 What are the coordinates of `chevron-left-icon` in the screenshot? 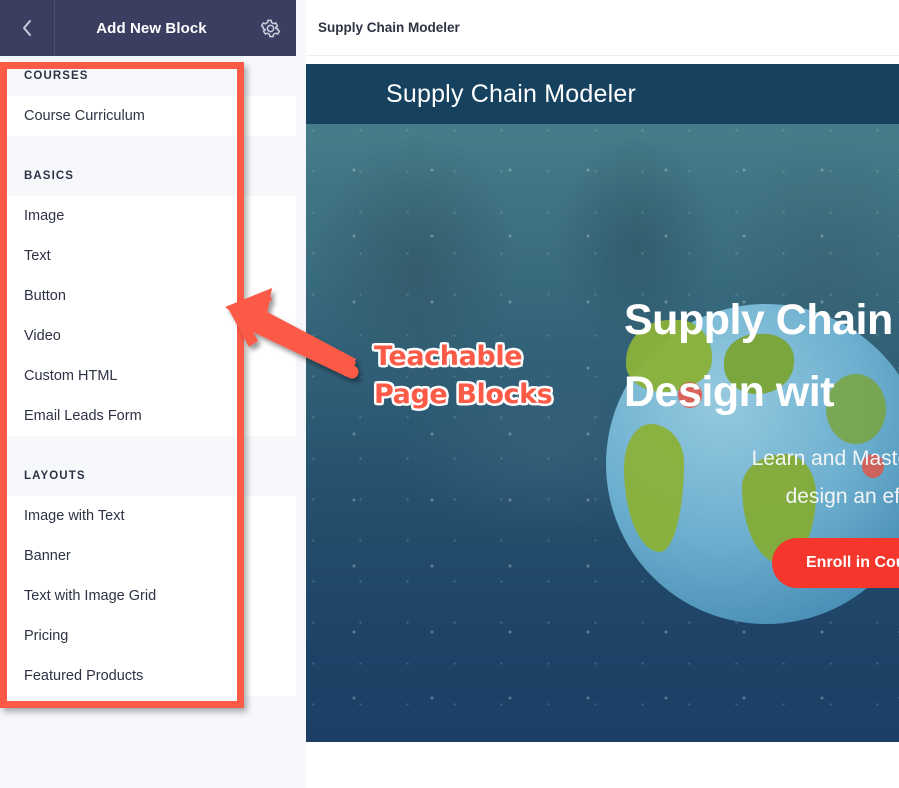 It's located at (27, 28).